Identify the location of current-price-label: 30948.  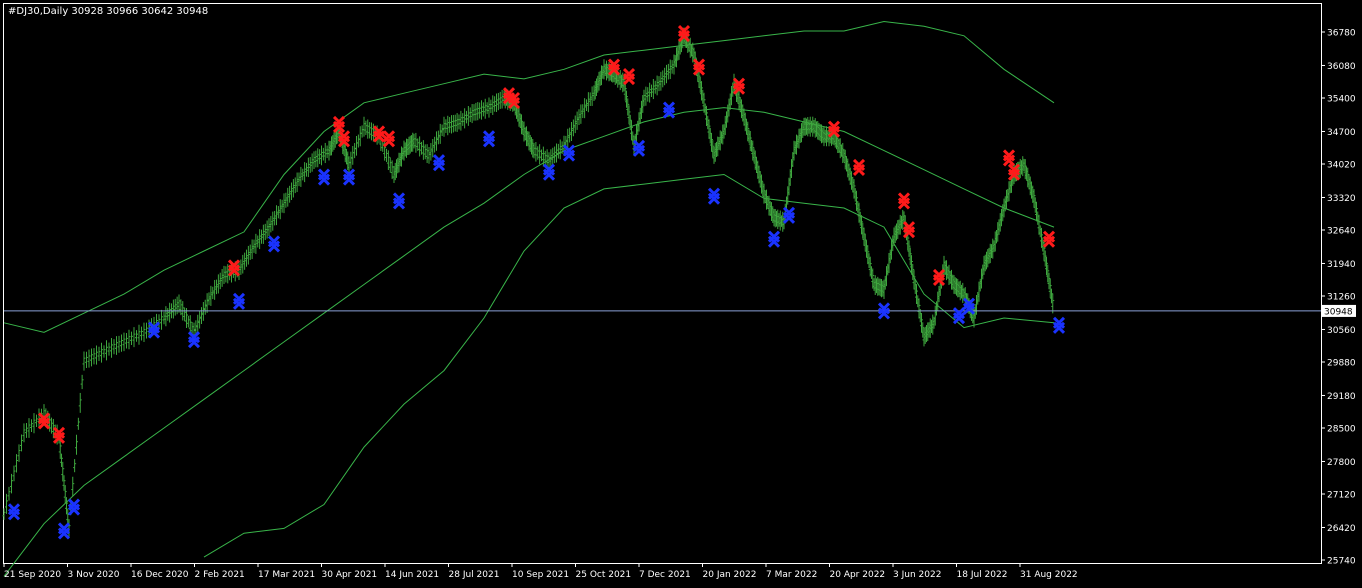
(1338, 312).